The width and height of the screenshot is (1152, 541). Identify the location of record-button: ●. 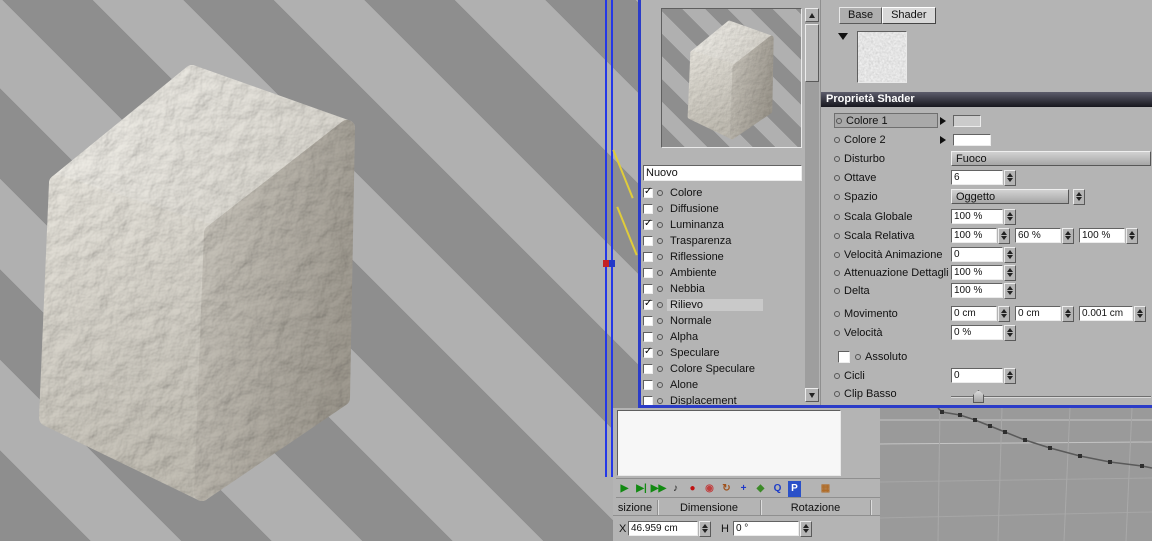
(692, 489).